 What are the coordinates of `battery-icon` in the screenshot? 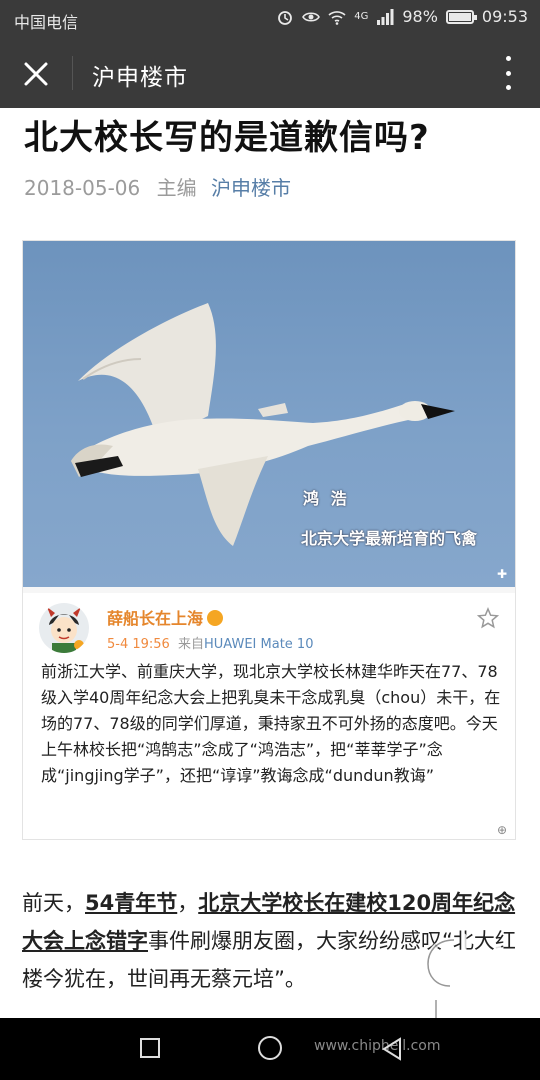 It's located at (461, 16).